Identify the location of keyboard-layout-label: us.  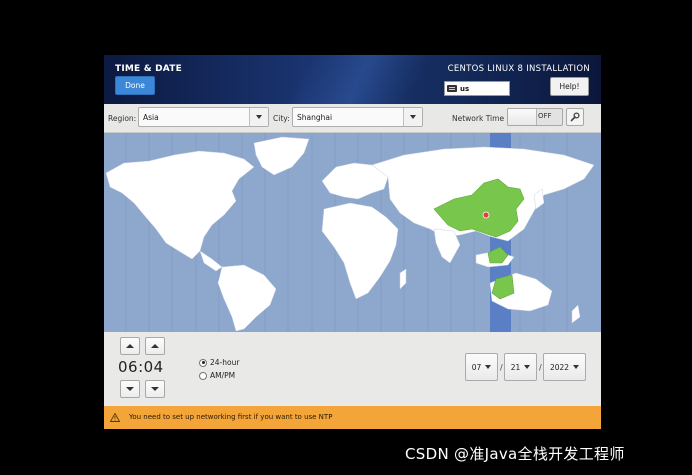
(465, 88).